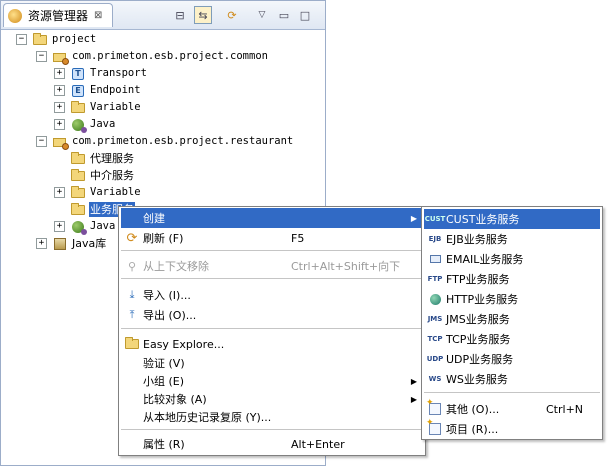  Describe the element at coordinates (435, 219) in the screenshot. I see `cust-service-icon: CUST` at that location.